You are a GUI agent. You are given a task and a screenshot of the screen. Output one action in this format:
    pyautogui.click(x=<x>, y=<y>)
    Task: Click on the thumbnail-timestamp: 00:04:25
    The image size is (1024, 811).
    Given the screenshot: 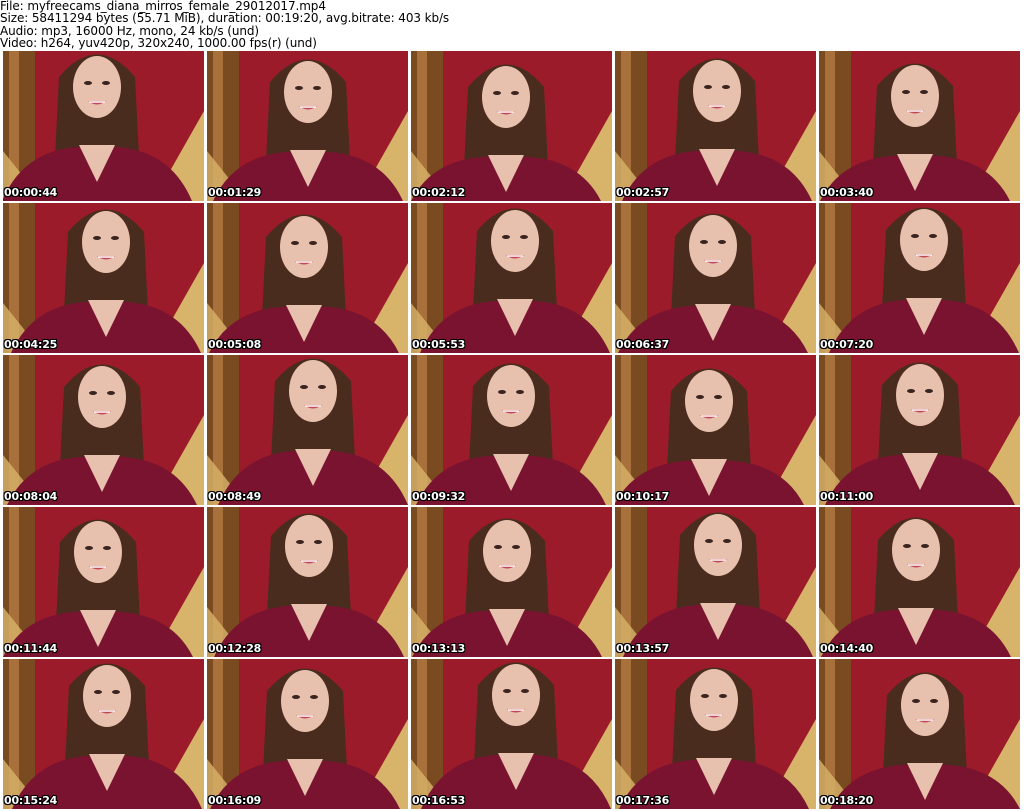 What is the action you would take?
    pyautogui.click(x=31, y=344)
    